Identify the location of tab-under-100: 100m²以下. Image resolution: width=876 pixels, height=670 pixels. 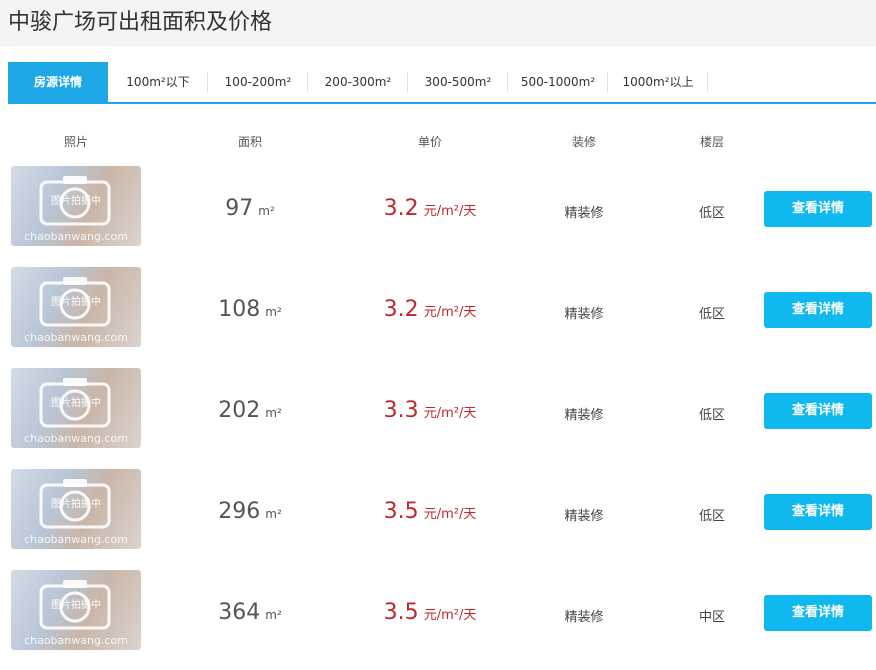
(158, 82).